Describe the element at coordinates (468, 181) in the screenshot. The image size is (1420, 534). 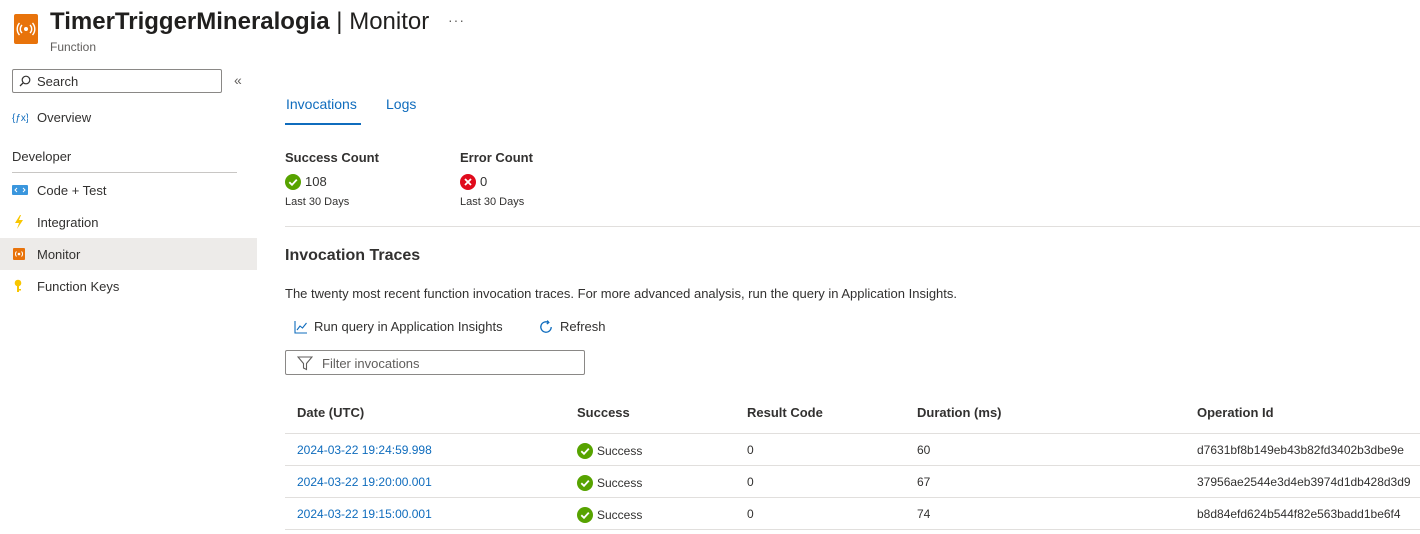
I see `error-x-icon` at that location.